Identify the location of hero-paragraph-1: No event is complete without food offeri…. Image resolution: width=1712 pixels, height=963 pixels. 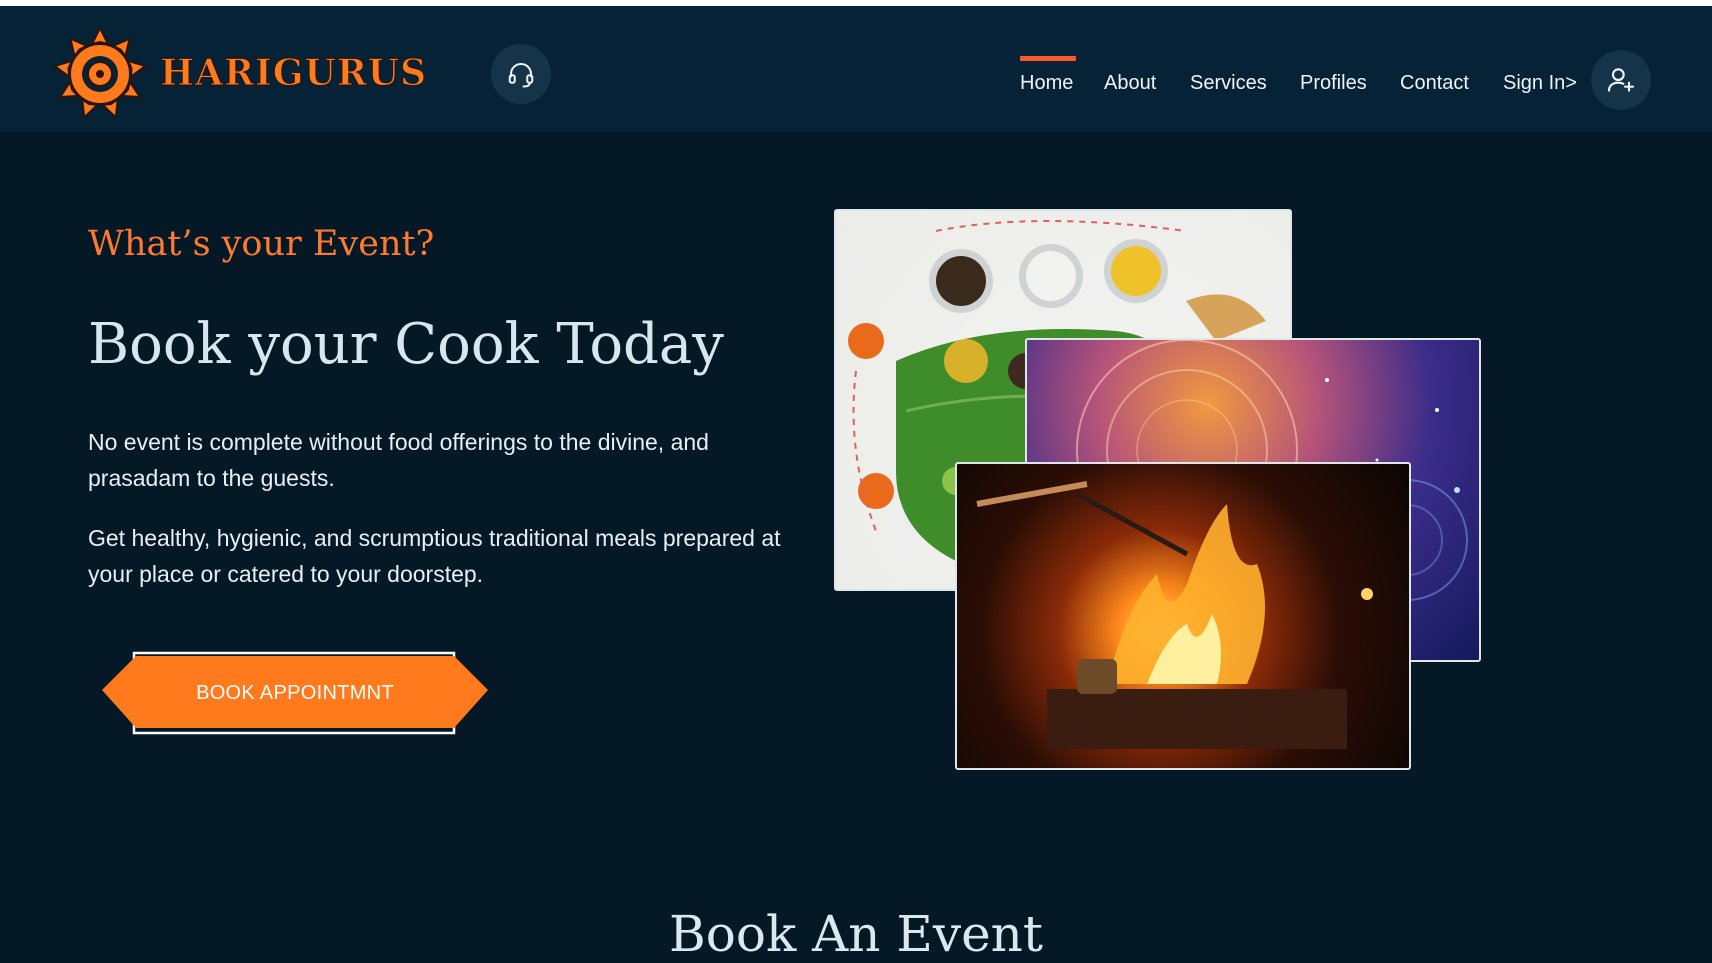
(398, 460).